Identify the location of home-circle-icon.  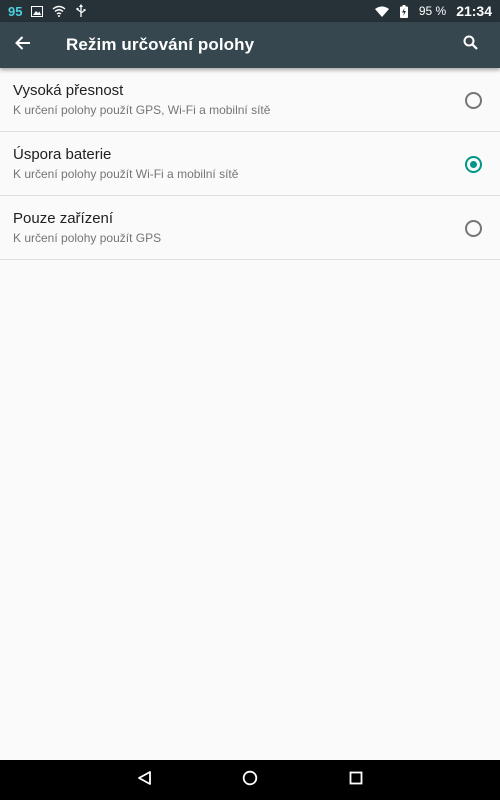
(250, 780).